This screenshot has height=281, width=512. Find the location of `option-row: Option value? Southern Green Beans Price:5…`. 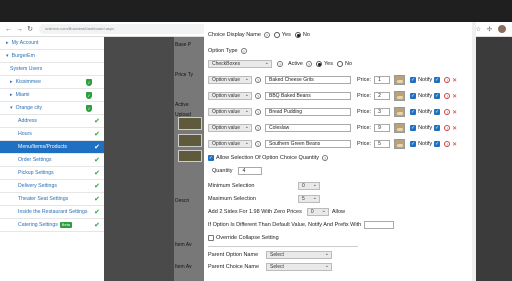

option-row: Option value? Southern Green Beans Price:5… is located at coordinates (332, 144).